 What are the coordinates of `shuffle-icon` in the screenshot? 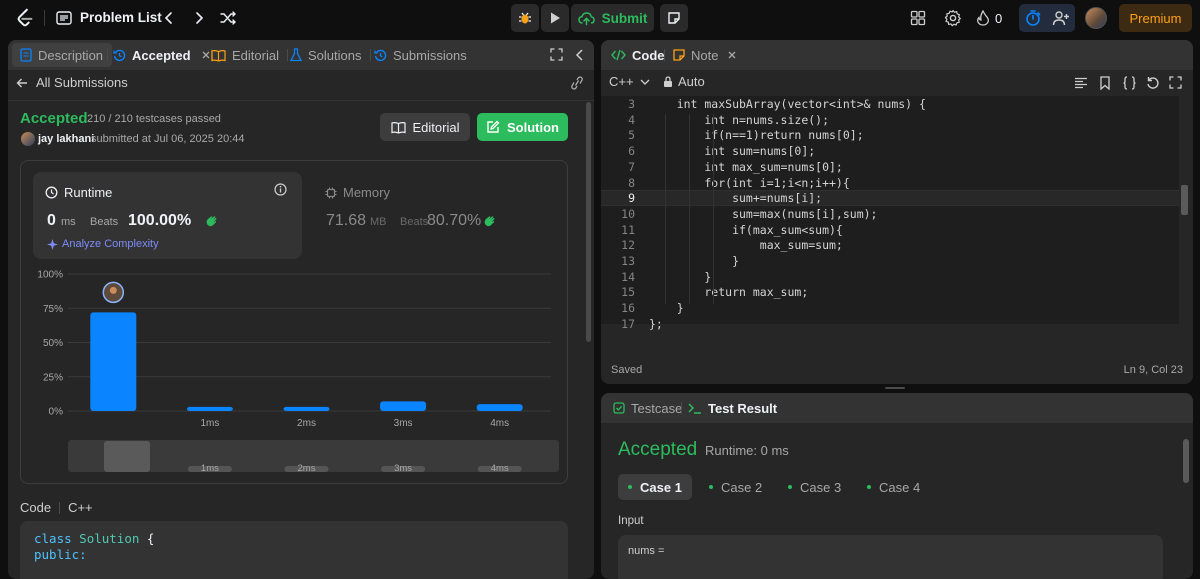 It's located at (228, 18).